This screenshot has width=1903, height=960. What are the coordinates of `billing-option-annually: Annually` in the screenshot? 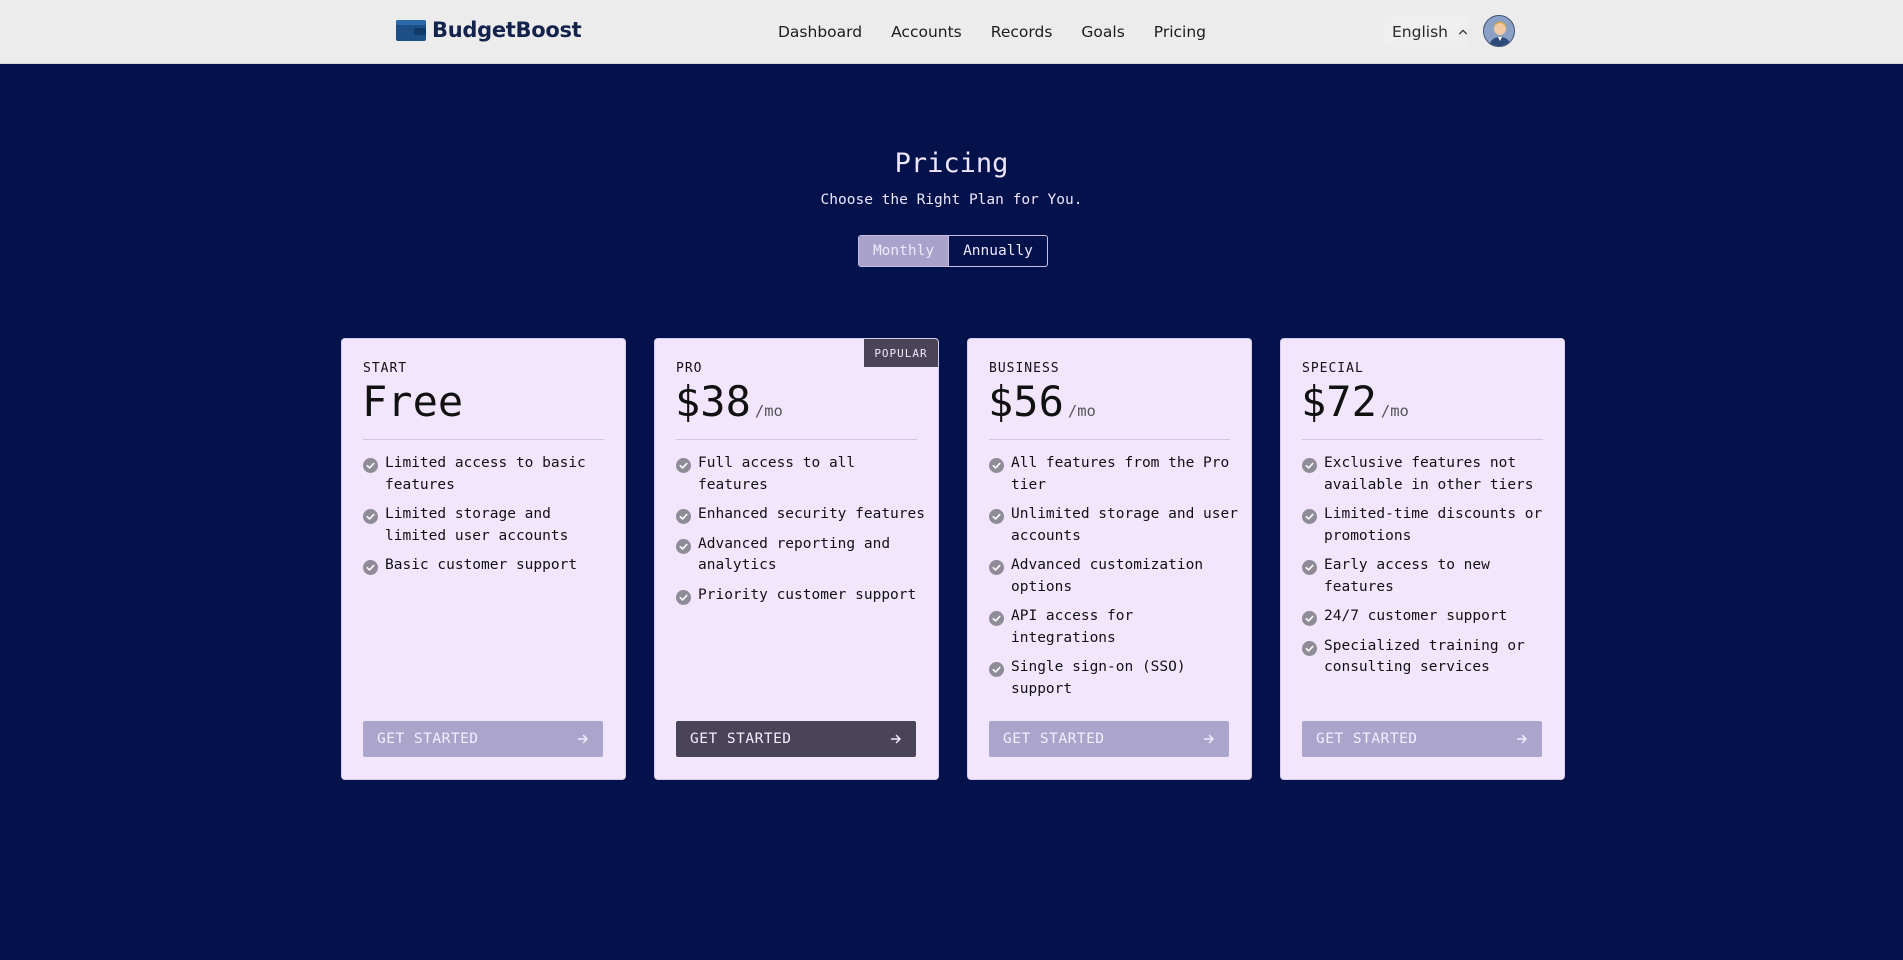 It's located at (997, 251).